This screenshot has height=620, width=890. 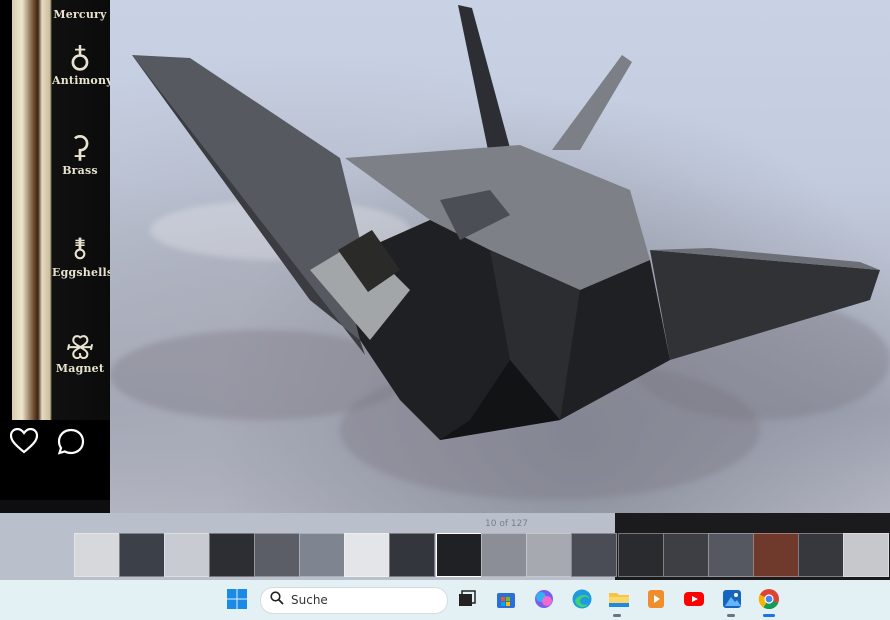 What do you see at coordinates (81, 272) in the screenshot?
I see `symbol-label: Eggshells` at bounding box center [81, 272].